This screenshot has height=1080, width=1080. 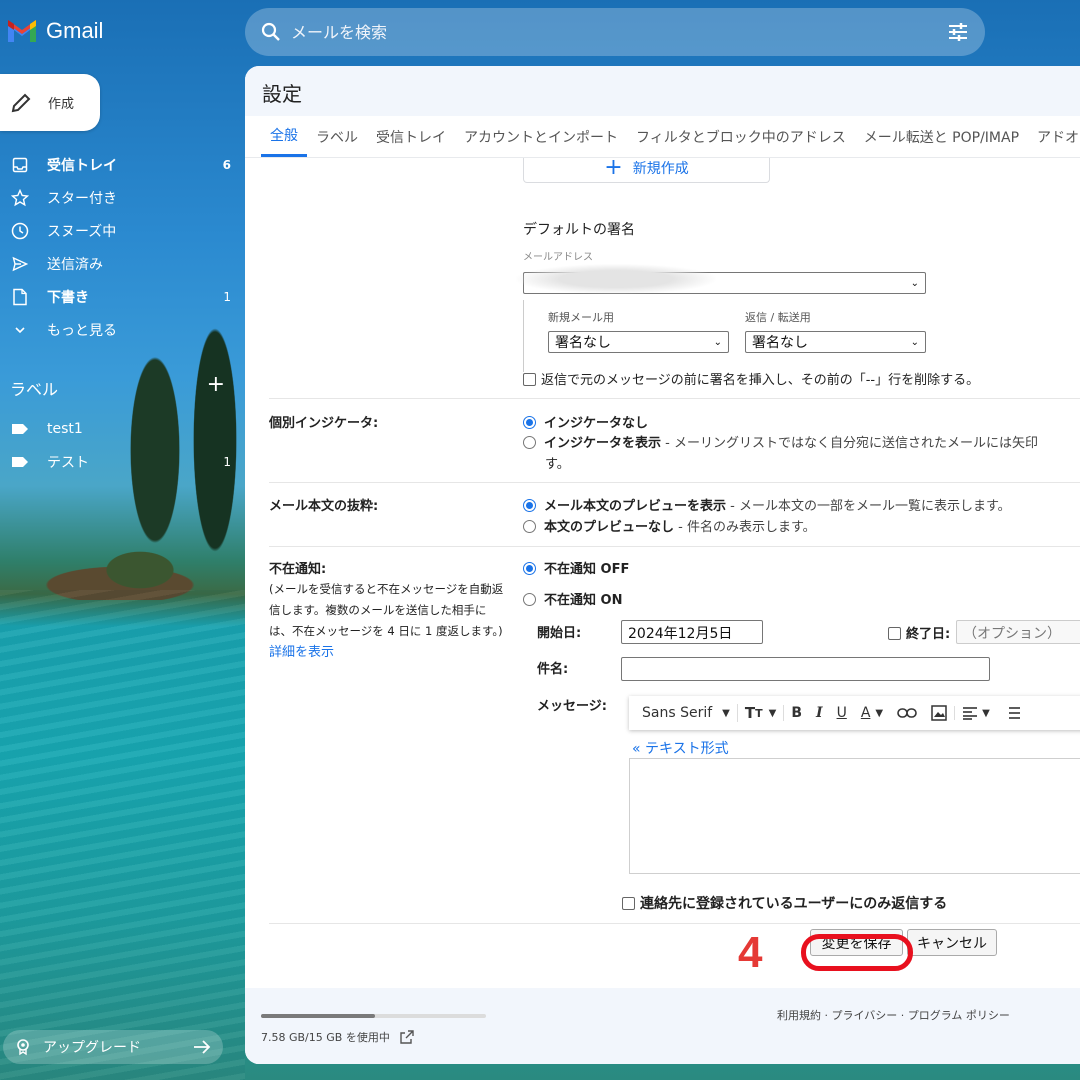 I want to click on star-icon, so click(x=20, y=198).